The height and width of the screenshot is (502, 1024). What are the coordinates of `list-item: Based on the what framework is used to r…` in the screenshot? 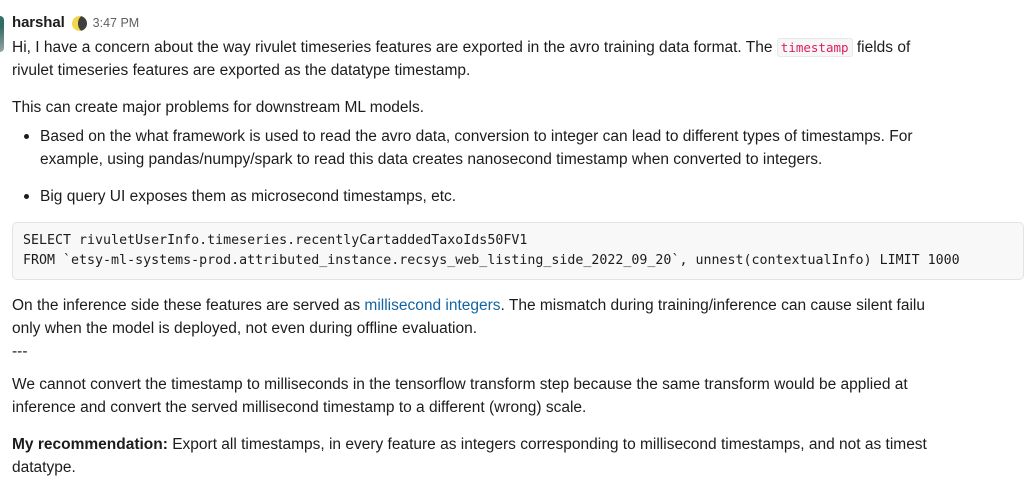 It's located at (518, 148).